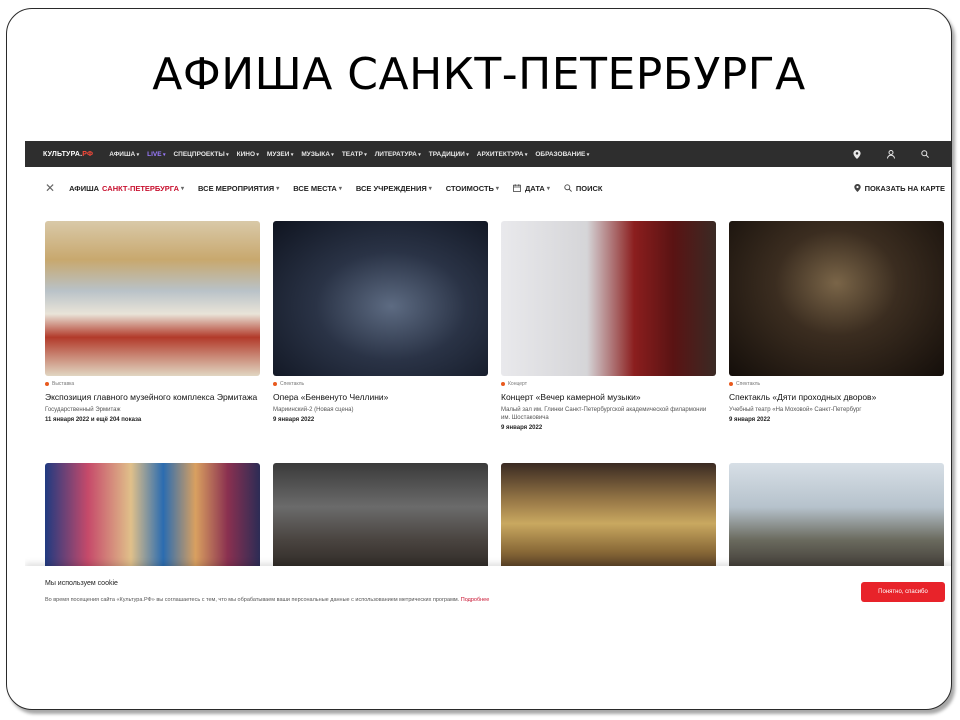 This screenshot has width=960, height=720. Describe the element at coordinates (200, 154) in the screenshot. I see `nav-item-specprojects: СПЕЦПРОЕКТЫ` at that location.